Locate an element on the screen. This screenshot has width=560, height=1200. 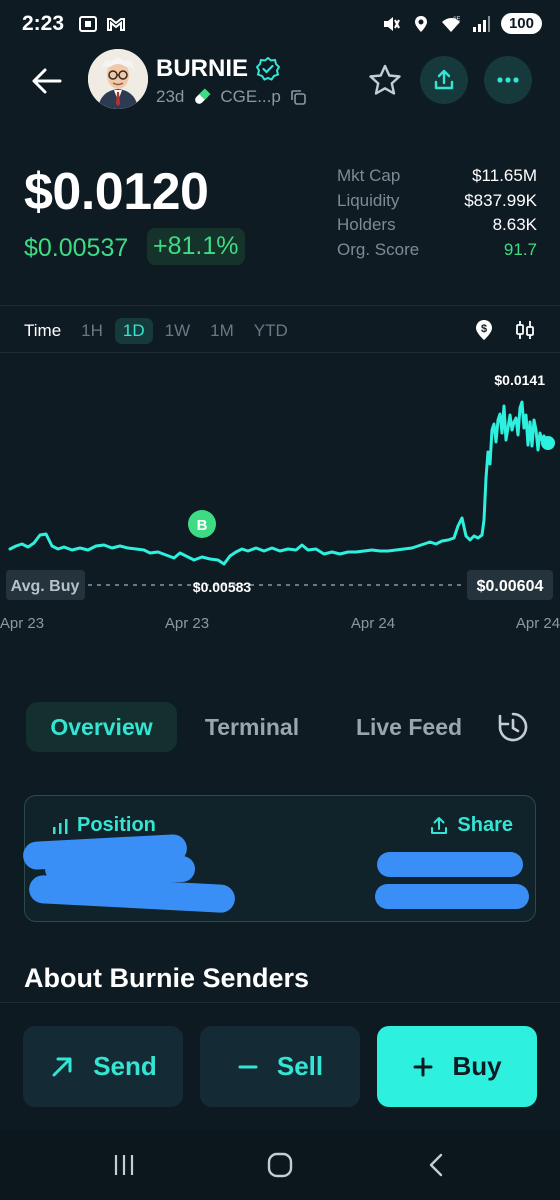
token-meta: 23d CGE...p is located at coordinates (231, 97).